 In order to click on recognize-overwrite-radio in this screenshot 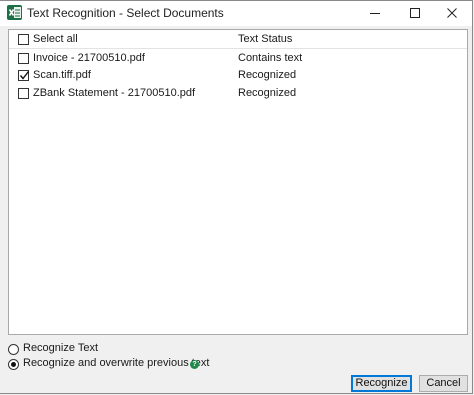, I will do `click(13, 364)`.